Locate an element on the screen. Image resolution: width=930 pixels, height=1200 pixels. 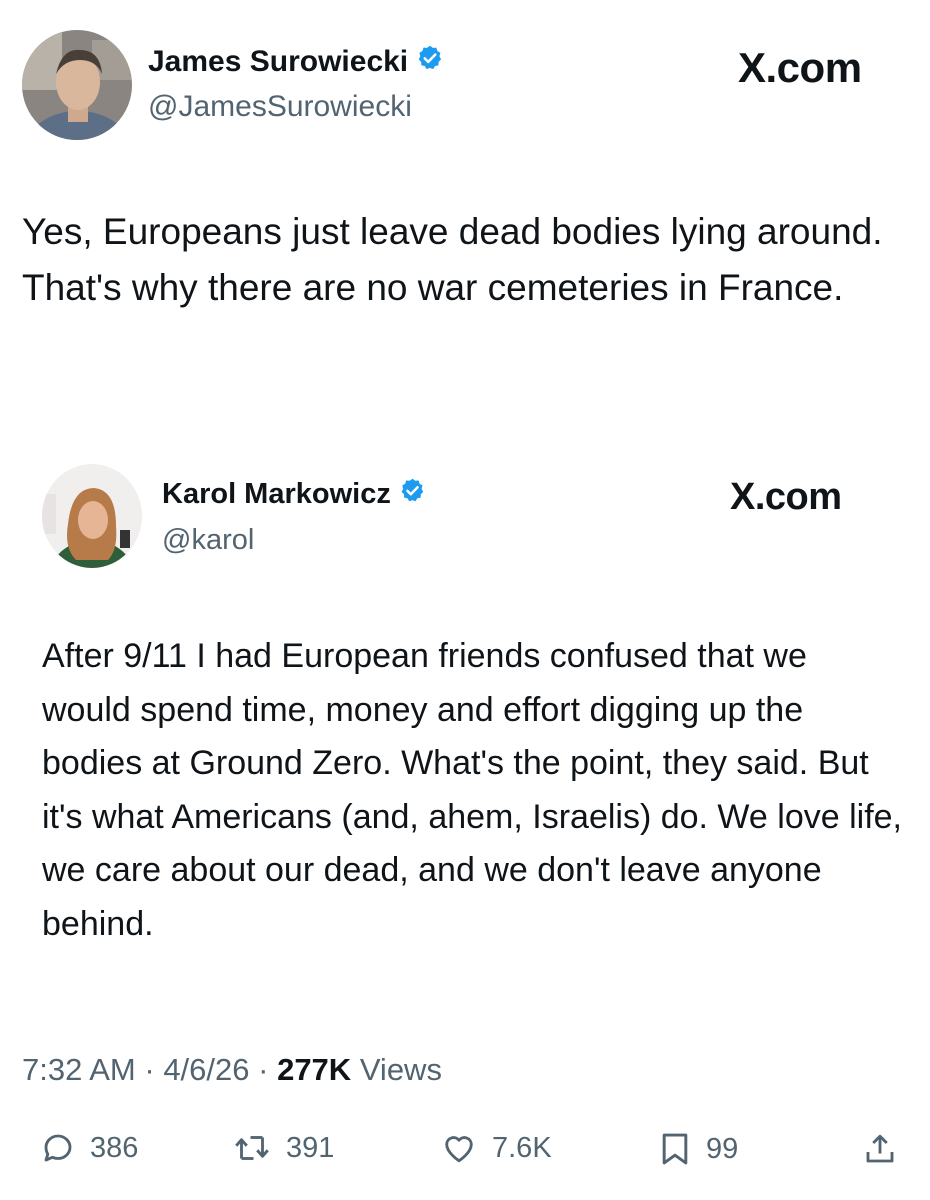
repost-button: 391 is located at coordinates (283, 1148).